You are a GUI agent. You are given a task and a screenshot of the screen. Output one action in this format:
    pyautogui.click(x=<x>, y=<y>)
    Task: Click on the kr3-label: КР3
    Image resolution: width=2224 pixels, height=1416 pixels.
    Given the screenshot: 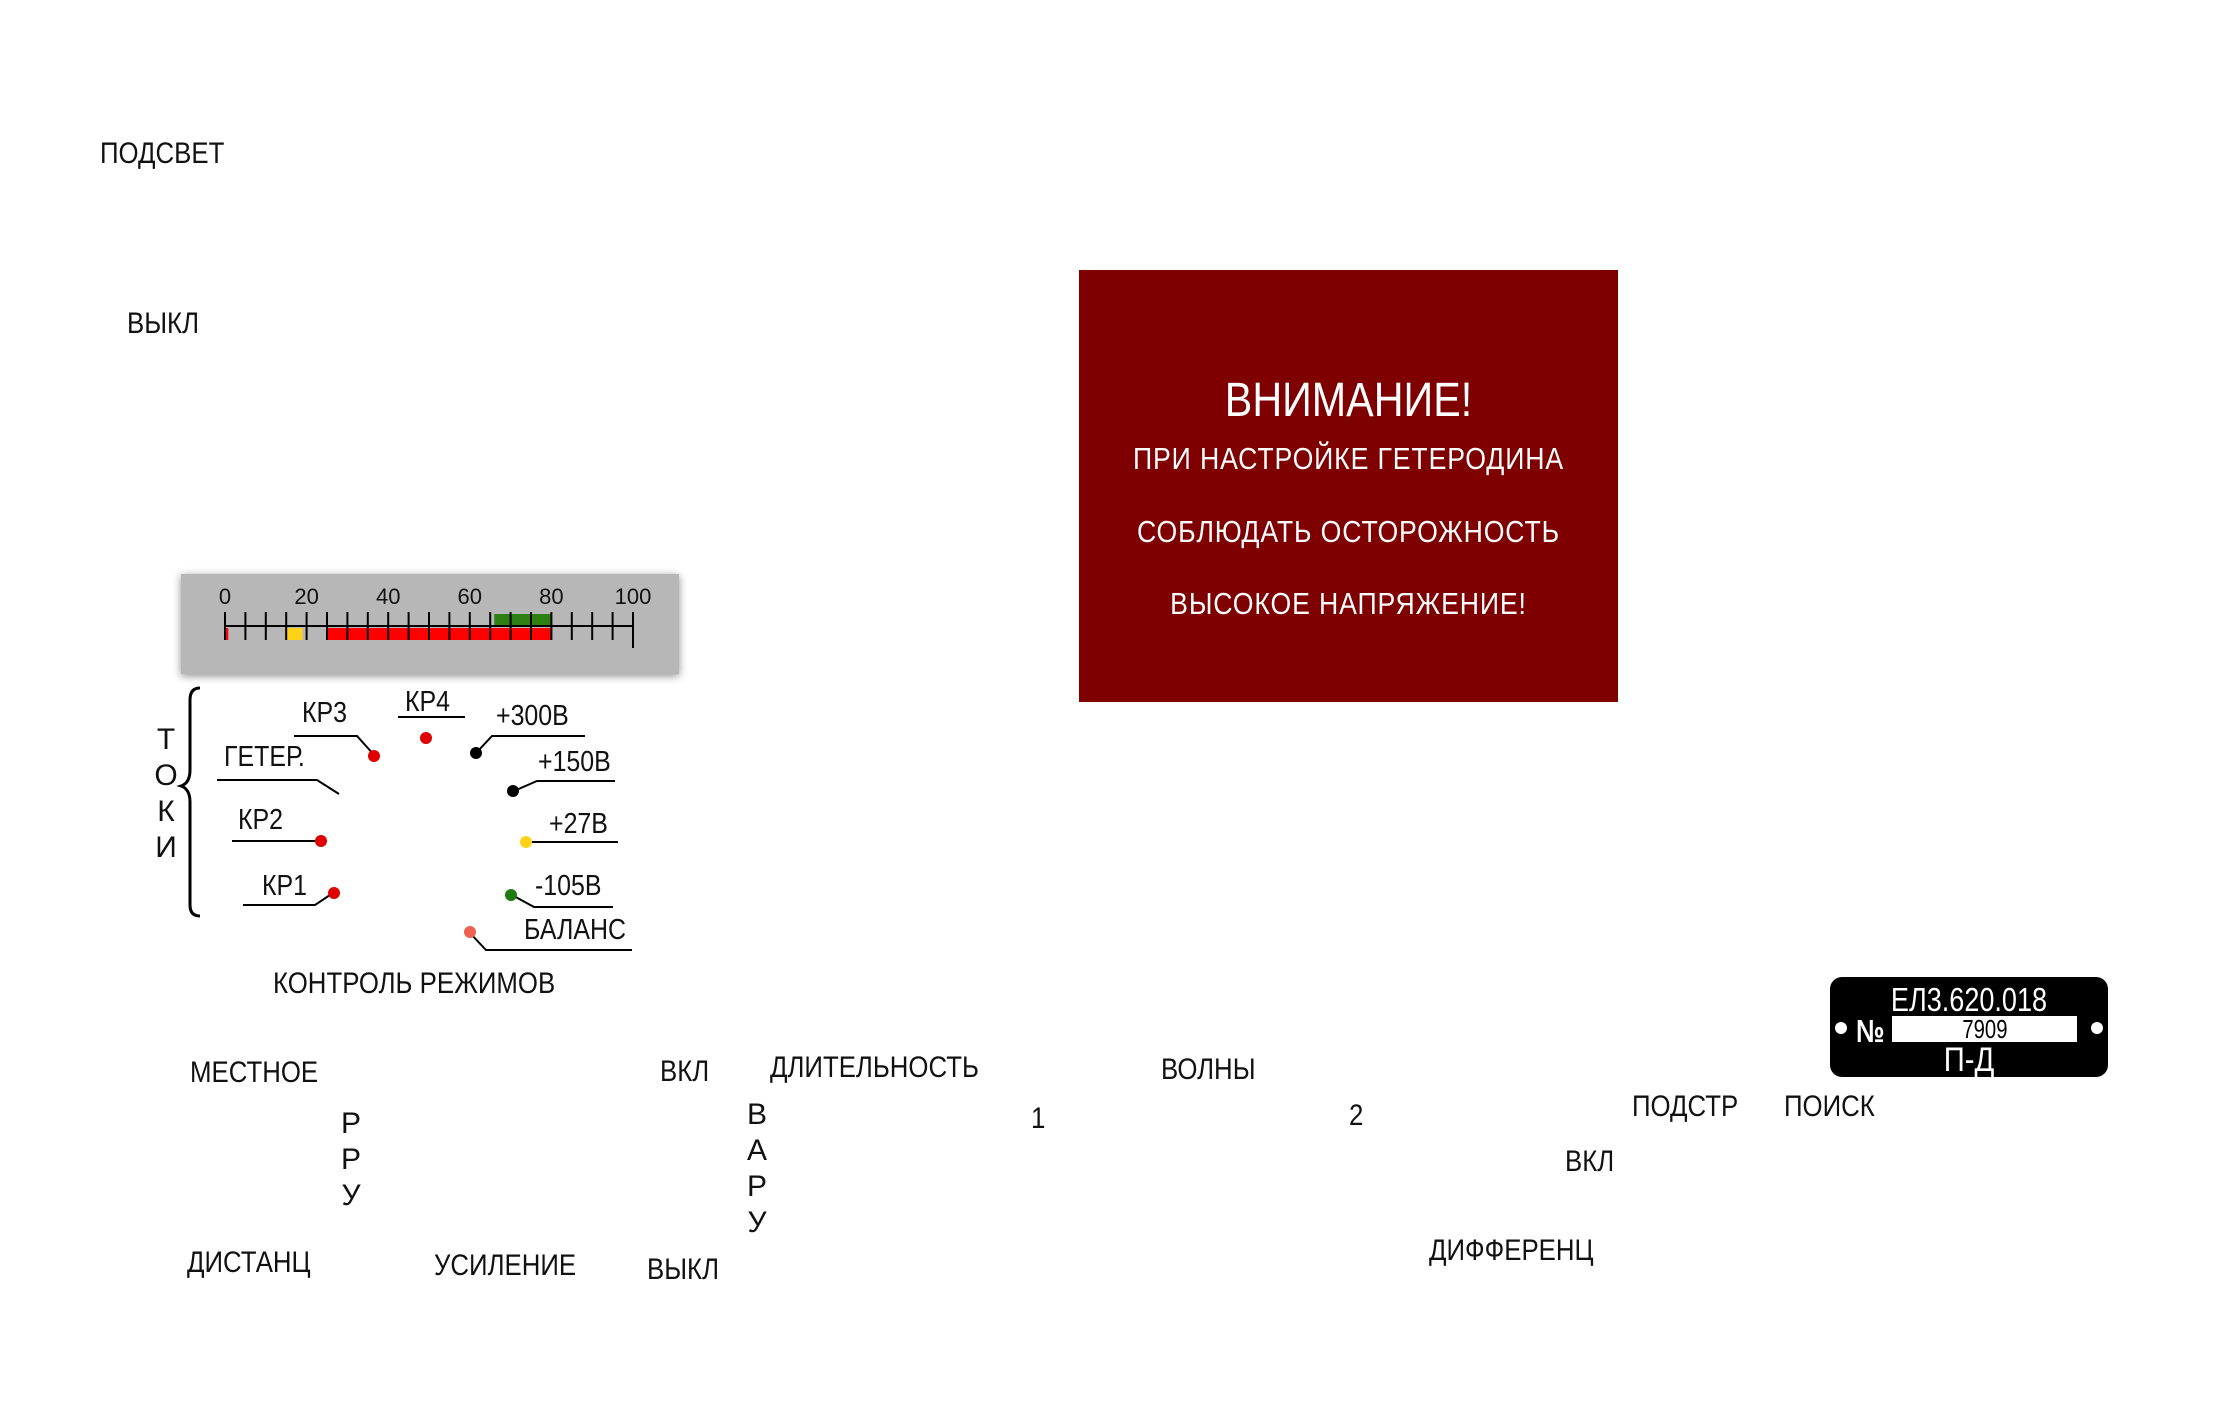 What is the action you would take?
    pyautogui.click(x=325, y=713)
    